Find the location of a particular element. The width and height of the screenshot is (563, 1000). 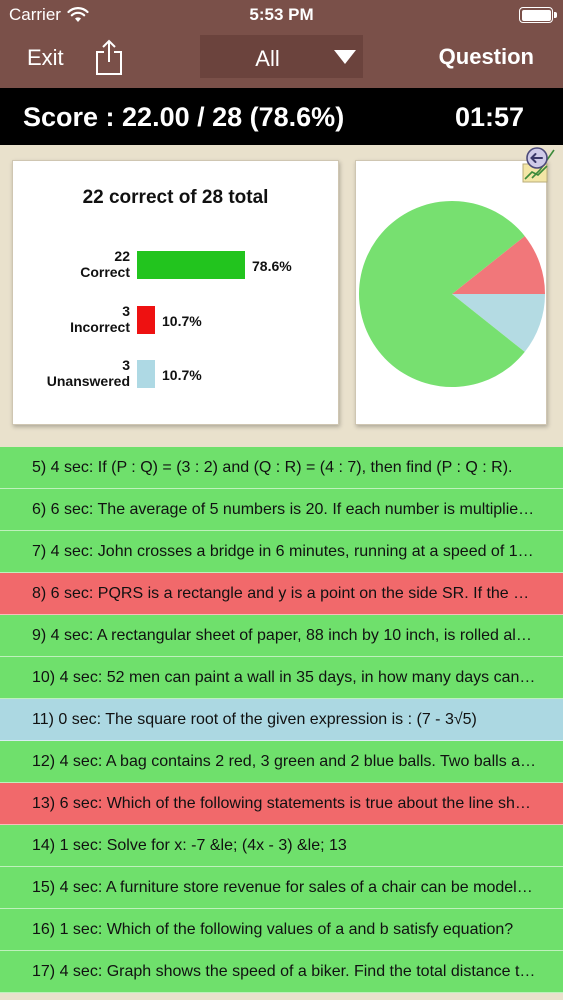

bar-row-correct: 22 Correct 78.6% is located at coordinates (175, 265).